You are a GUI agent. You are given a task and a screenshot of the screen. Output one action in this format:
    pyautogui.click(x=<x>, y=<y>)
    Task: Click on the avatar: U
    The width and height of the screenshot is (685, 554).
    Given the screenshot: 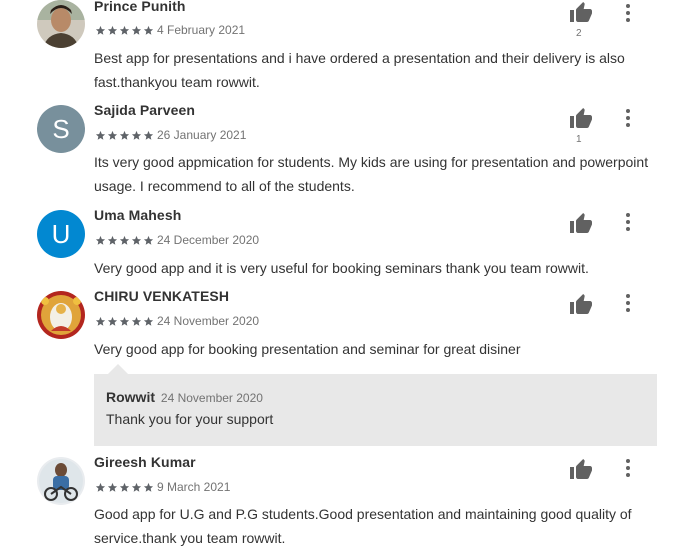 What is the action you would take?
    pyautogui.click(x=61, y=234)
    